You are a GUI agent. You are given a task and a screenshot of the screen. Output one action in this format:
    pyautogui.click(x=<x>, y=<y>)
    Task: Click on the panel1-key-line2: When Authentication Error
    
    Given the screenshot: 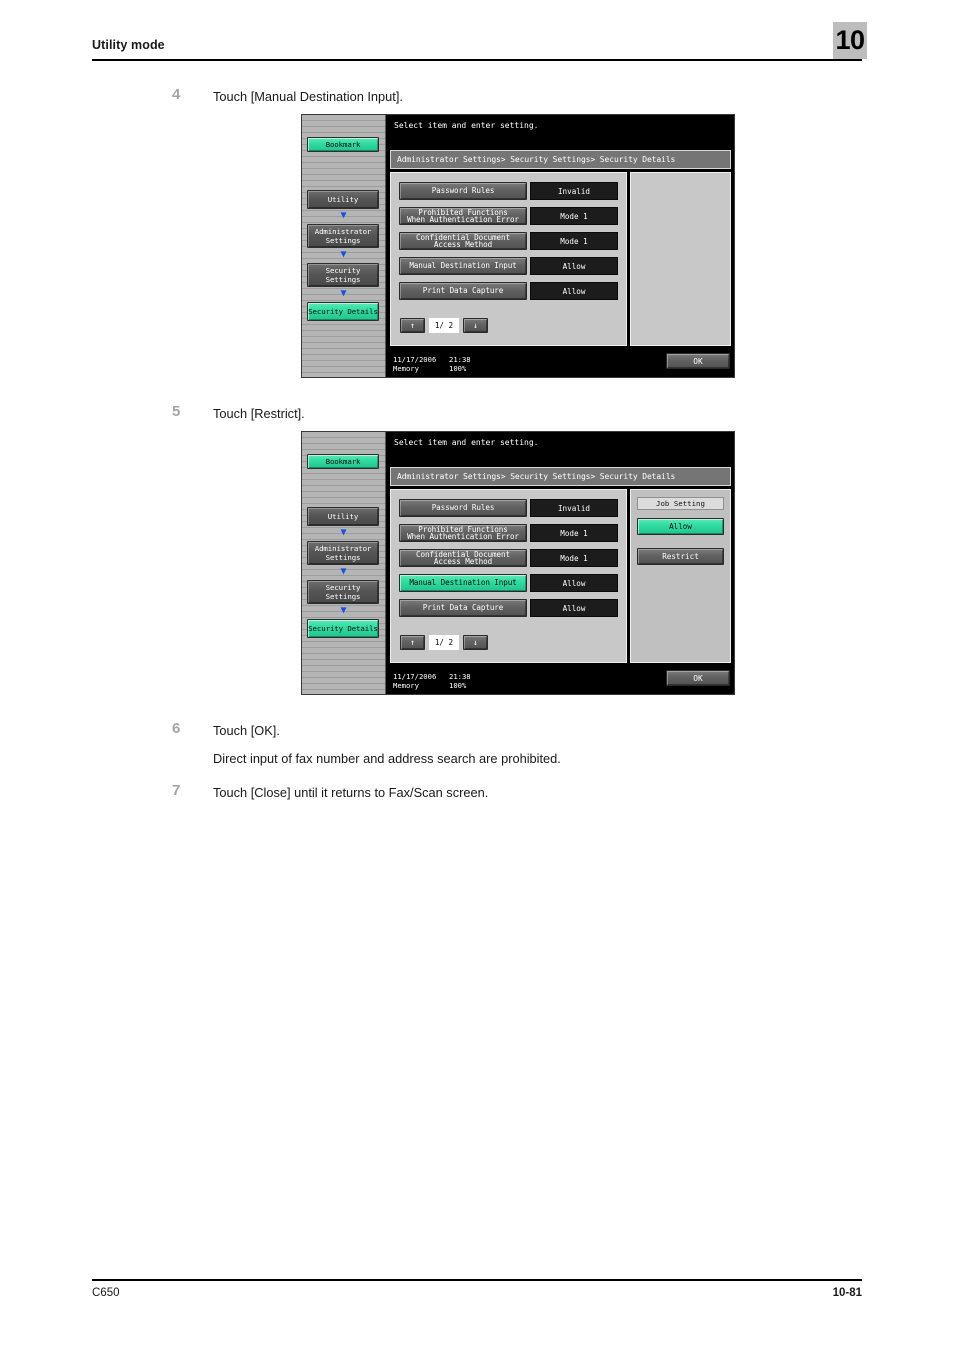 What is the action you would take?
    pyautogui.click(x=463, y=219)
    